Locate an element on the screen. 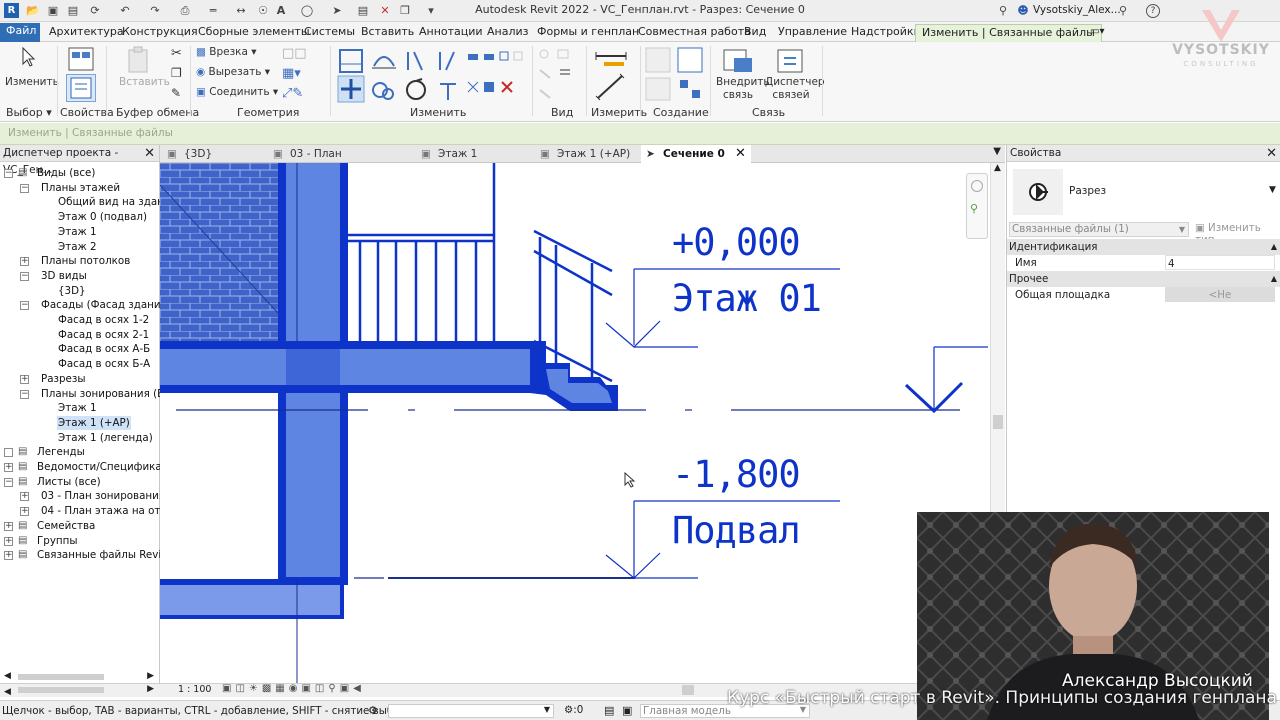  ribbon-minimize-icon: ▭▾ is located at coordinates (1097, 33).